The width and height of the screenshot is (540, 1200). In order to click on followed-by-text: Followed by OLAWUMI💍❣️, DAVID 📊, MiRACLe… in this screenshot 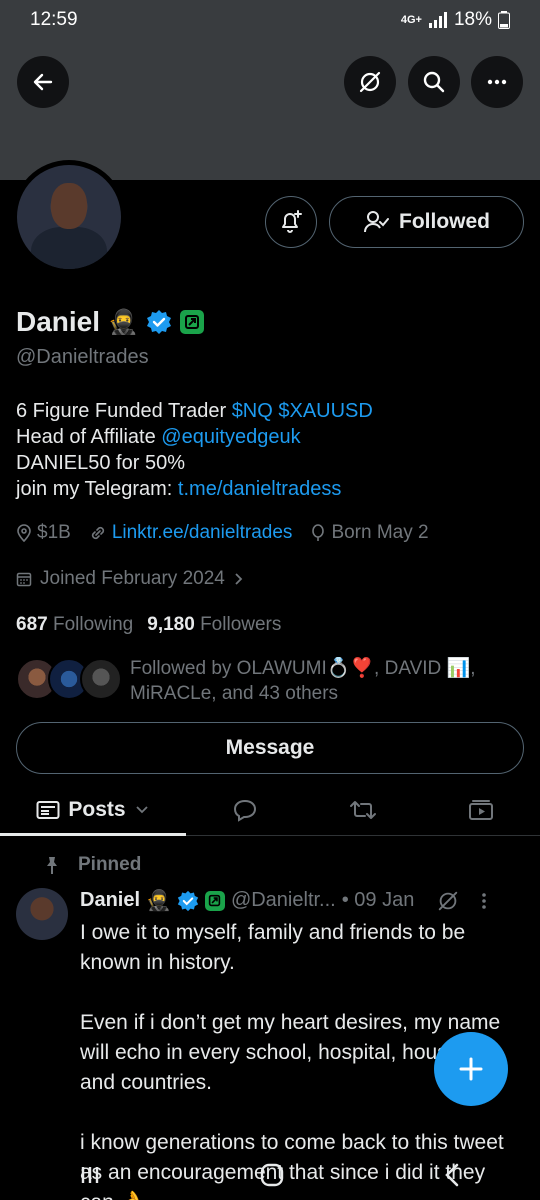, I will do `click(303, 681)`.